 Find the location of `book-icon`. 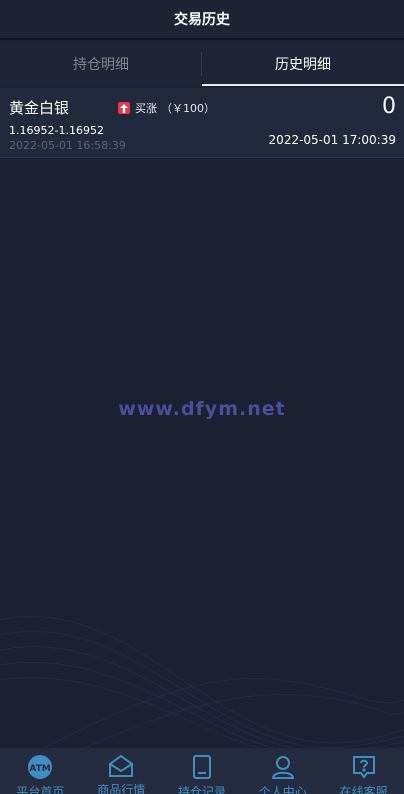

book-icon is located at coordinates (202, 767).